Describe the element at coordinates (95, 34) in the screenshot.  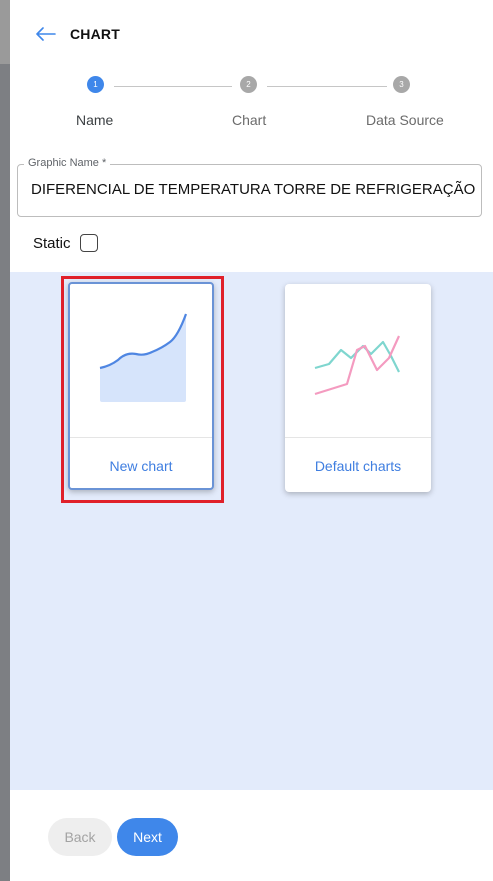
I see `page-title: CHART` at that location.